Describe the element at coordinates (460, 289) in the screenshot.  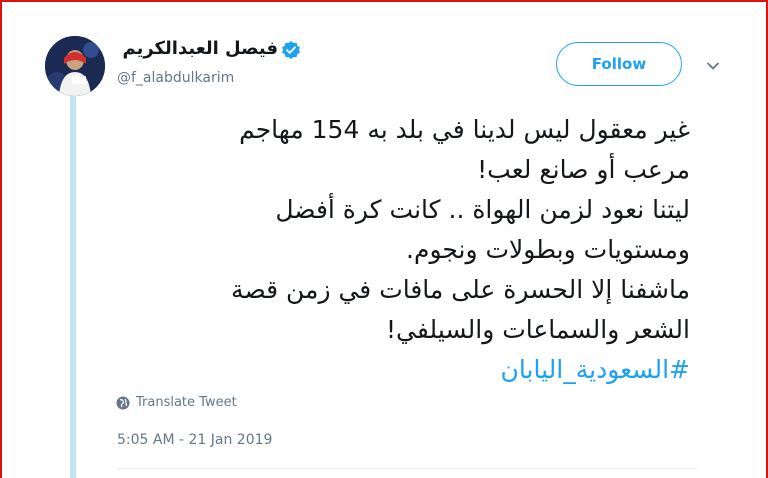
I see `tweet-line: ماشفنا إلا الحسرة على مافات في زمن قصة` at that location.